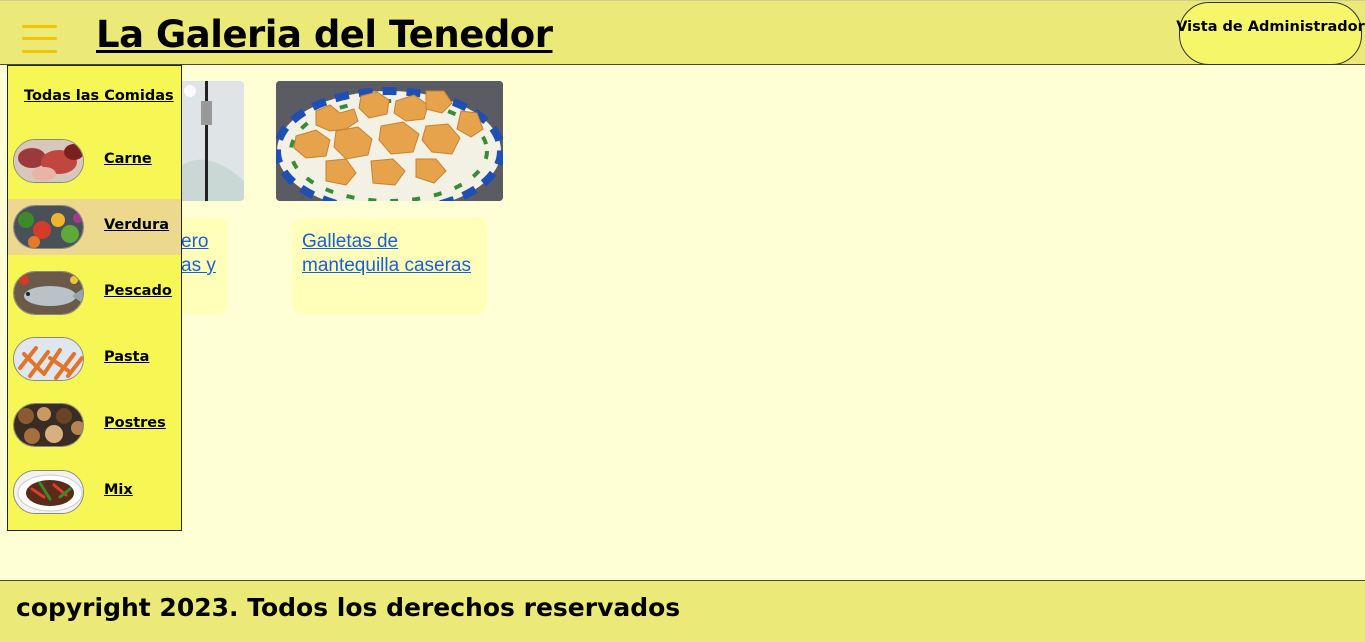 The image size is (1365, 642). What do you see at coordinates (389, 141) in the screenshot?
I see `recipe-image` at bounding box center [389, 141].